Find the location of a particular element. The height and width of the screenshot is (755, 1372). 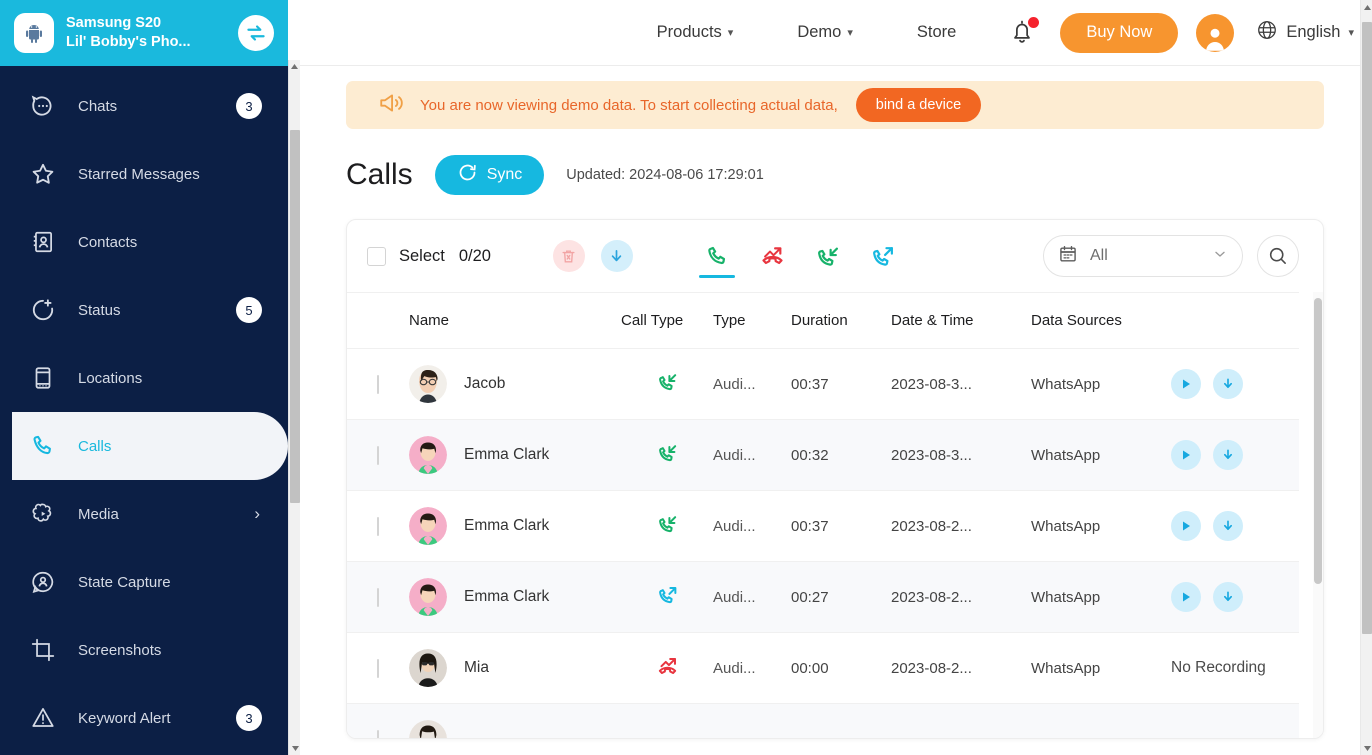

sidebar-scrollbar is located at coordinates (294, 407).